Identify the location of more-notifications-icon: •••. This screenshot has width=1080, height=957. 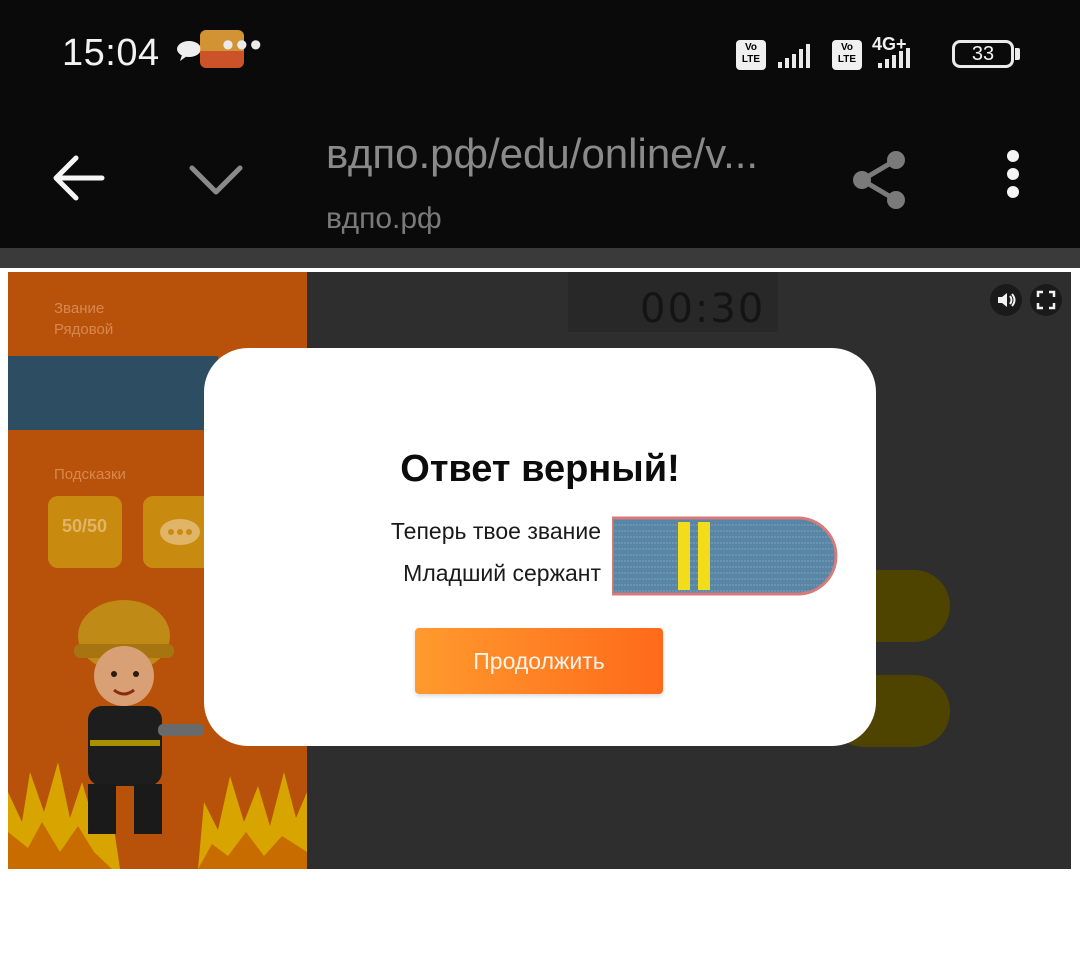
(243, 45).